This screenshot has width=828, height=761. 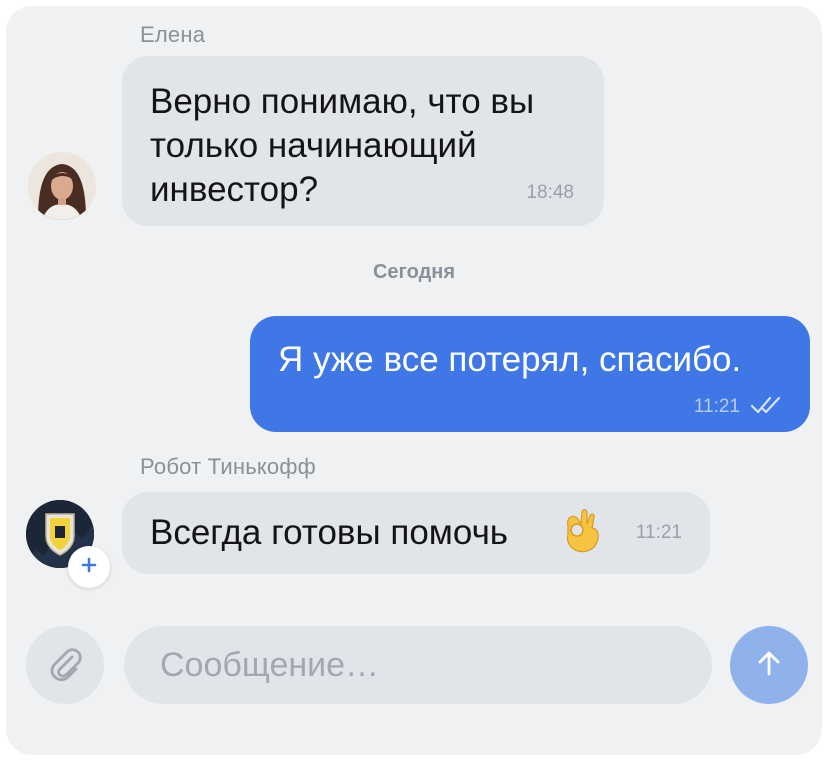 What do you see at coordinates (414, 272) in the screenshot?
I see `day-separator: Сегодня` at bounding box center [414, 272].